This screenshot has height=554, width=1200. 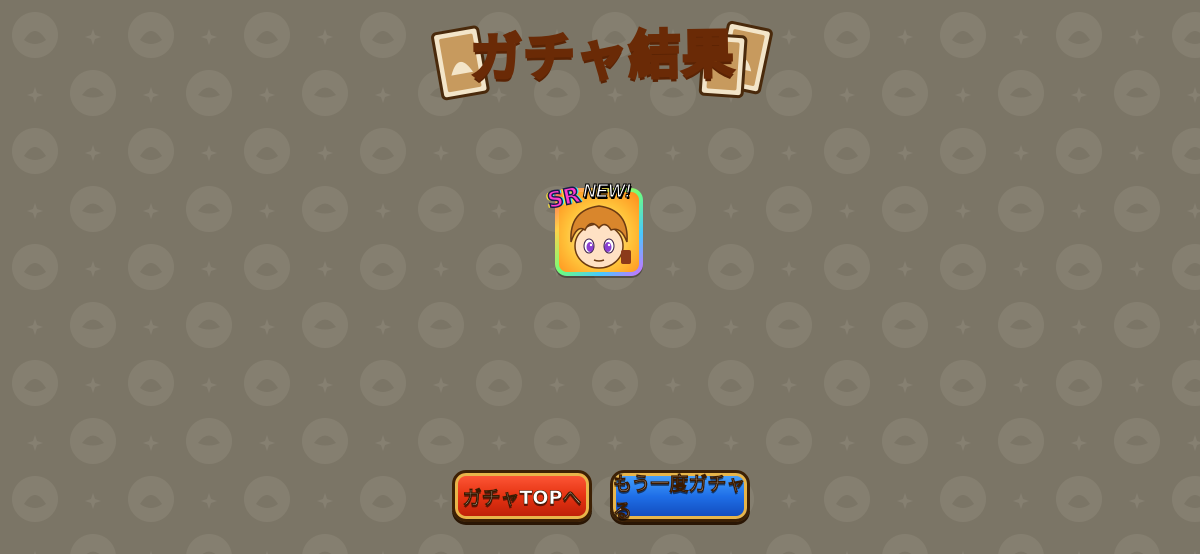 I want to click on title-banner: ガチャ結果, so click(x=602, y=58).